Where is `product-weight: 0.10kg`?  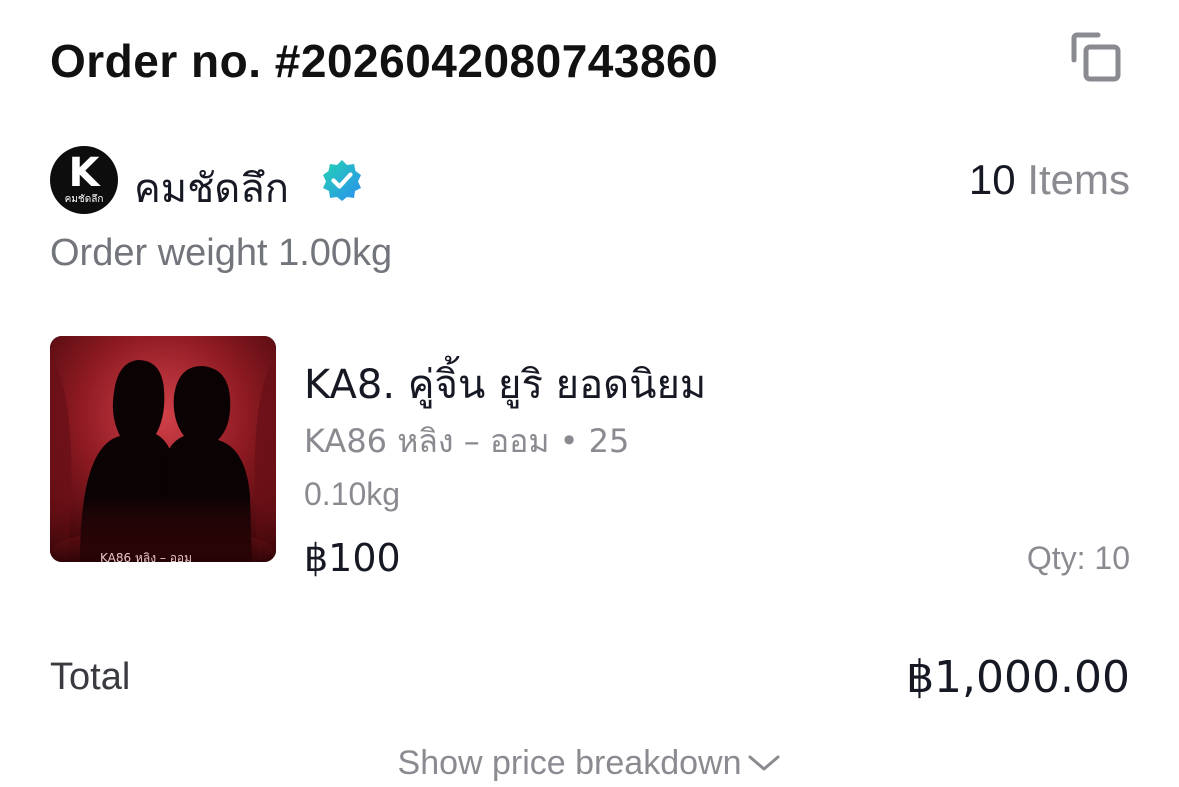
product-weight: 0.10kg is located at coordinates (352, 494).